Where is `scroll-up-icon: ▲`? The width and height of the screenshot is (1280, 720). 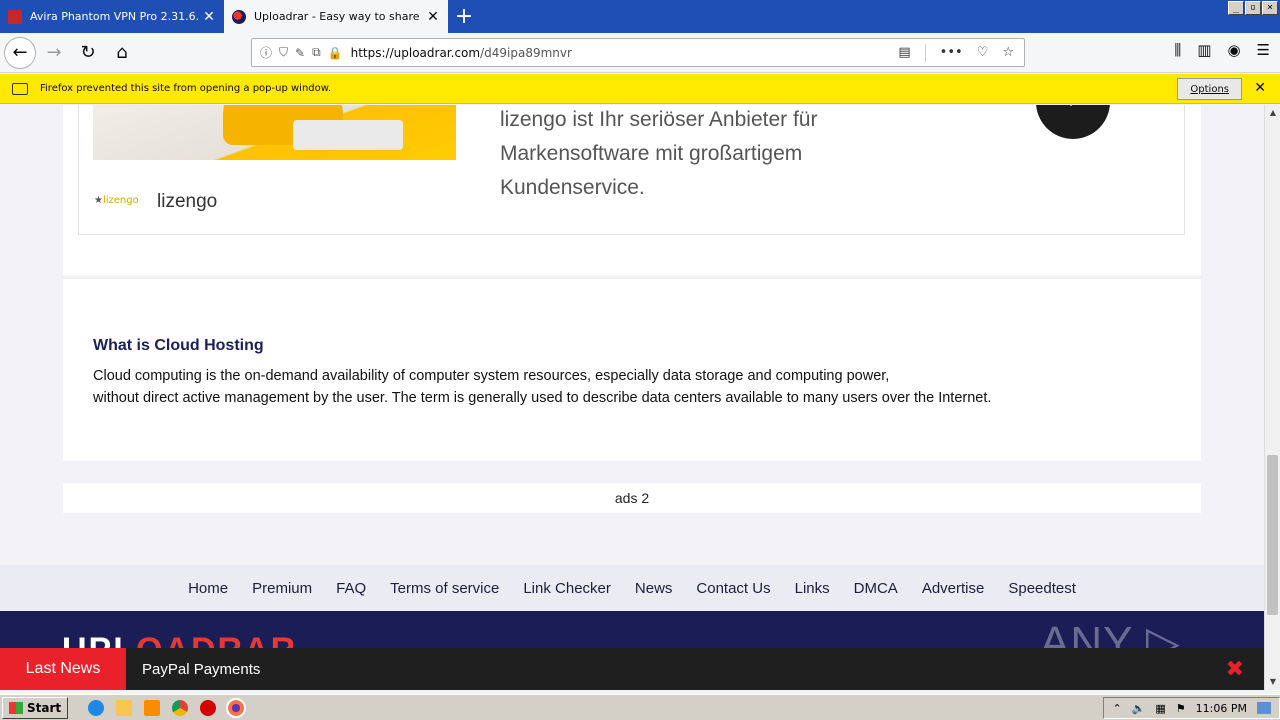
scroll-up-icon: ▲ is located at coordinates (1272, 113).